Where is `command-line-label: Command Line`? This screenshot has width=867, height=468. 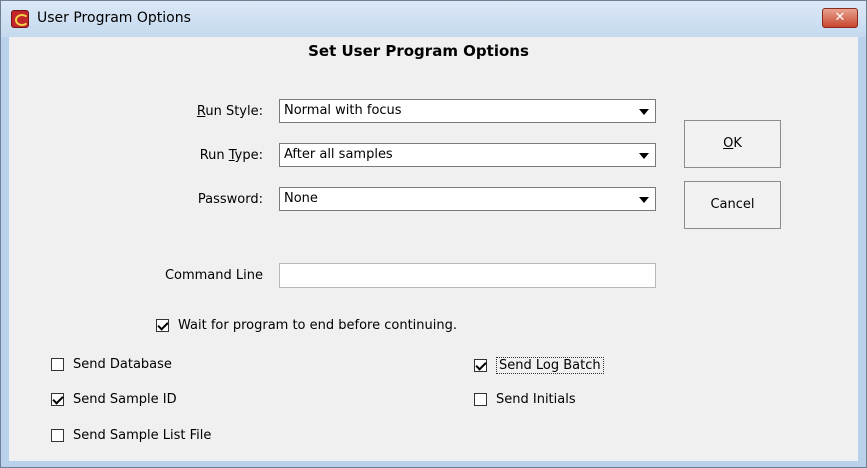 command-line-label: Command Line is located at coordinates (213, 275).